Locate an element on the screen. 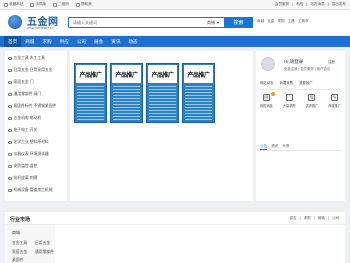  sidebar-item: 电子电工 开关 is located at coordinates (22, 130).